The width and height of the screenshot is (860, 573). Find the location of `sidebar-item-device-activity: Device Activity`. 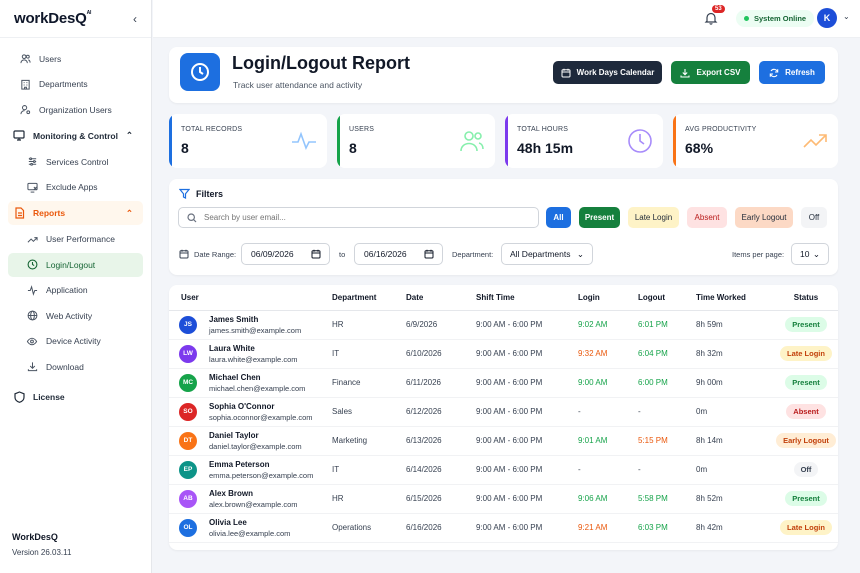

sidebar-item-device-activity: Device Activity is located at coordinates (75, 341).